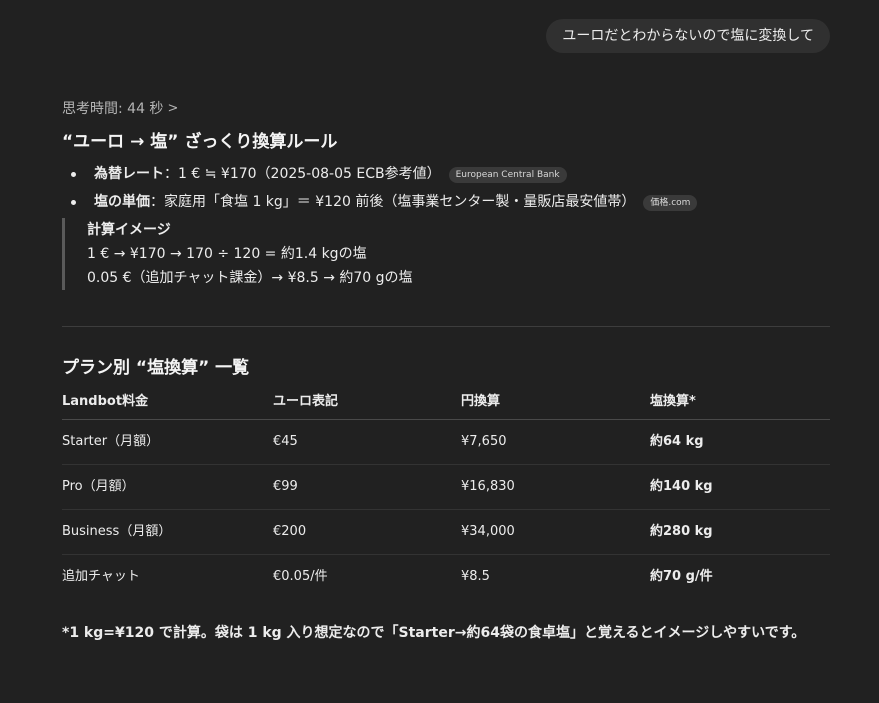 This screenshot has width=879, height=703. What do you see at coordinates (167, 532) in the screenshot?
I see `table-cell: Business（月額）` at bounding box center [167, 532].